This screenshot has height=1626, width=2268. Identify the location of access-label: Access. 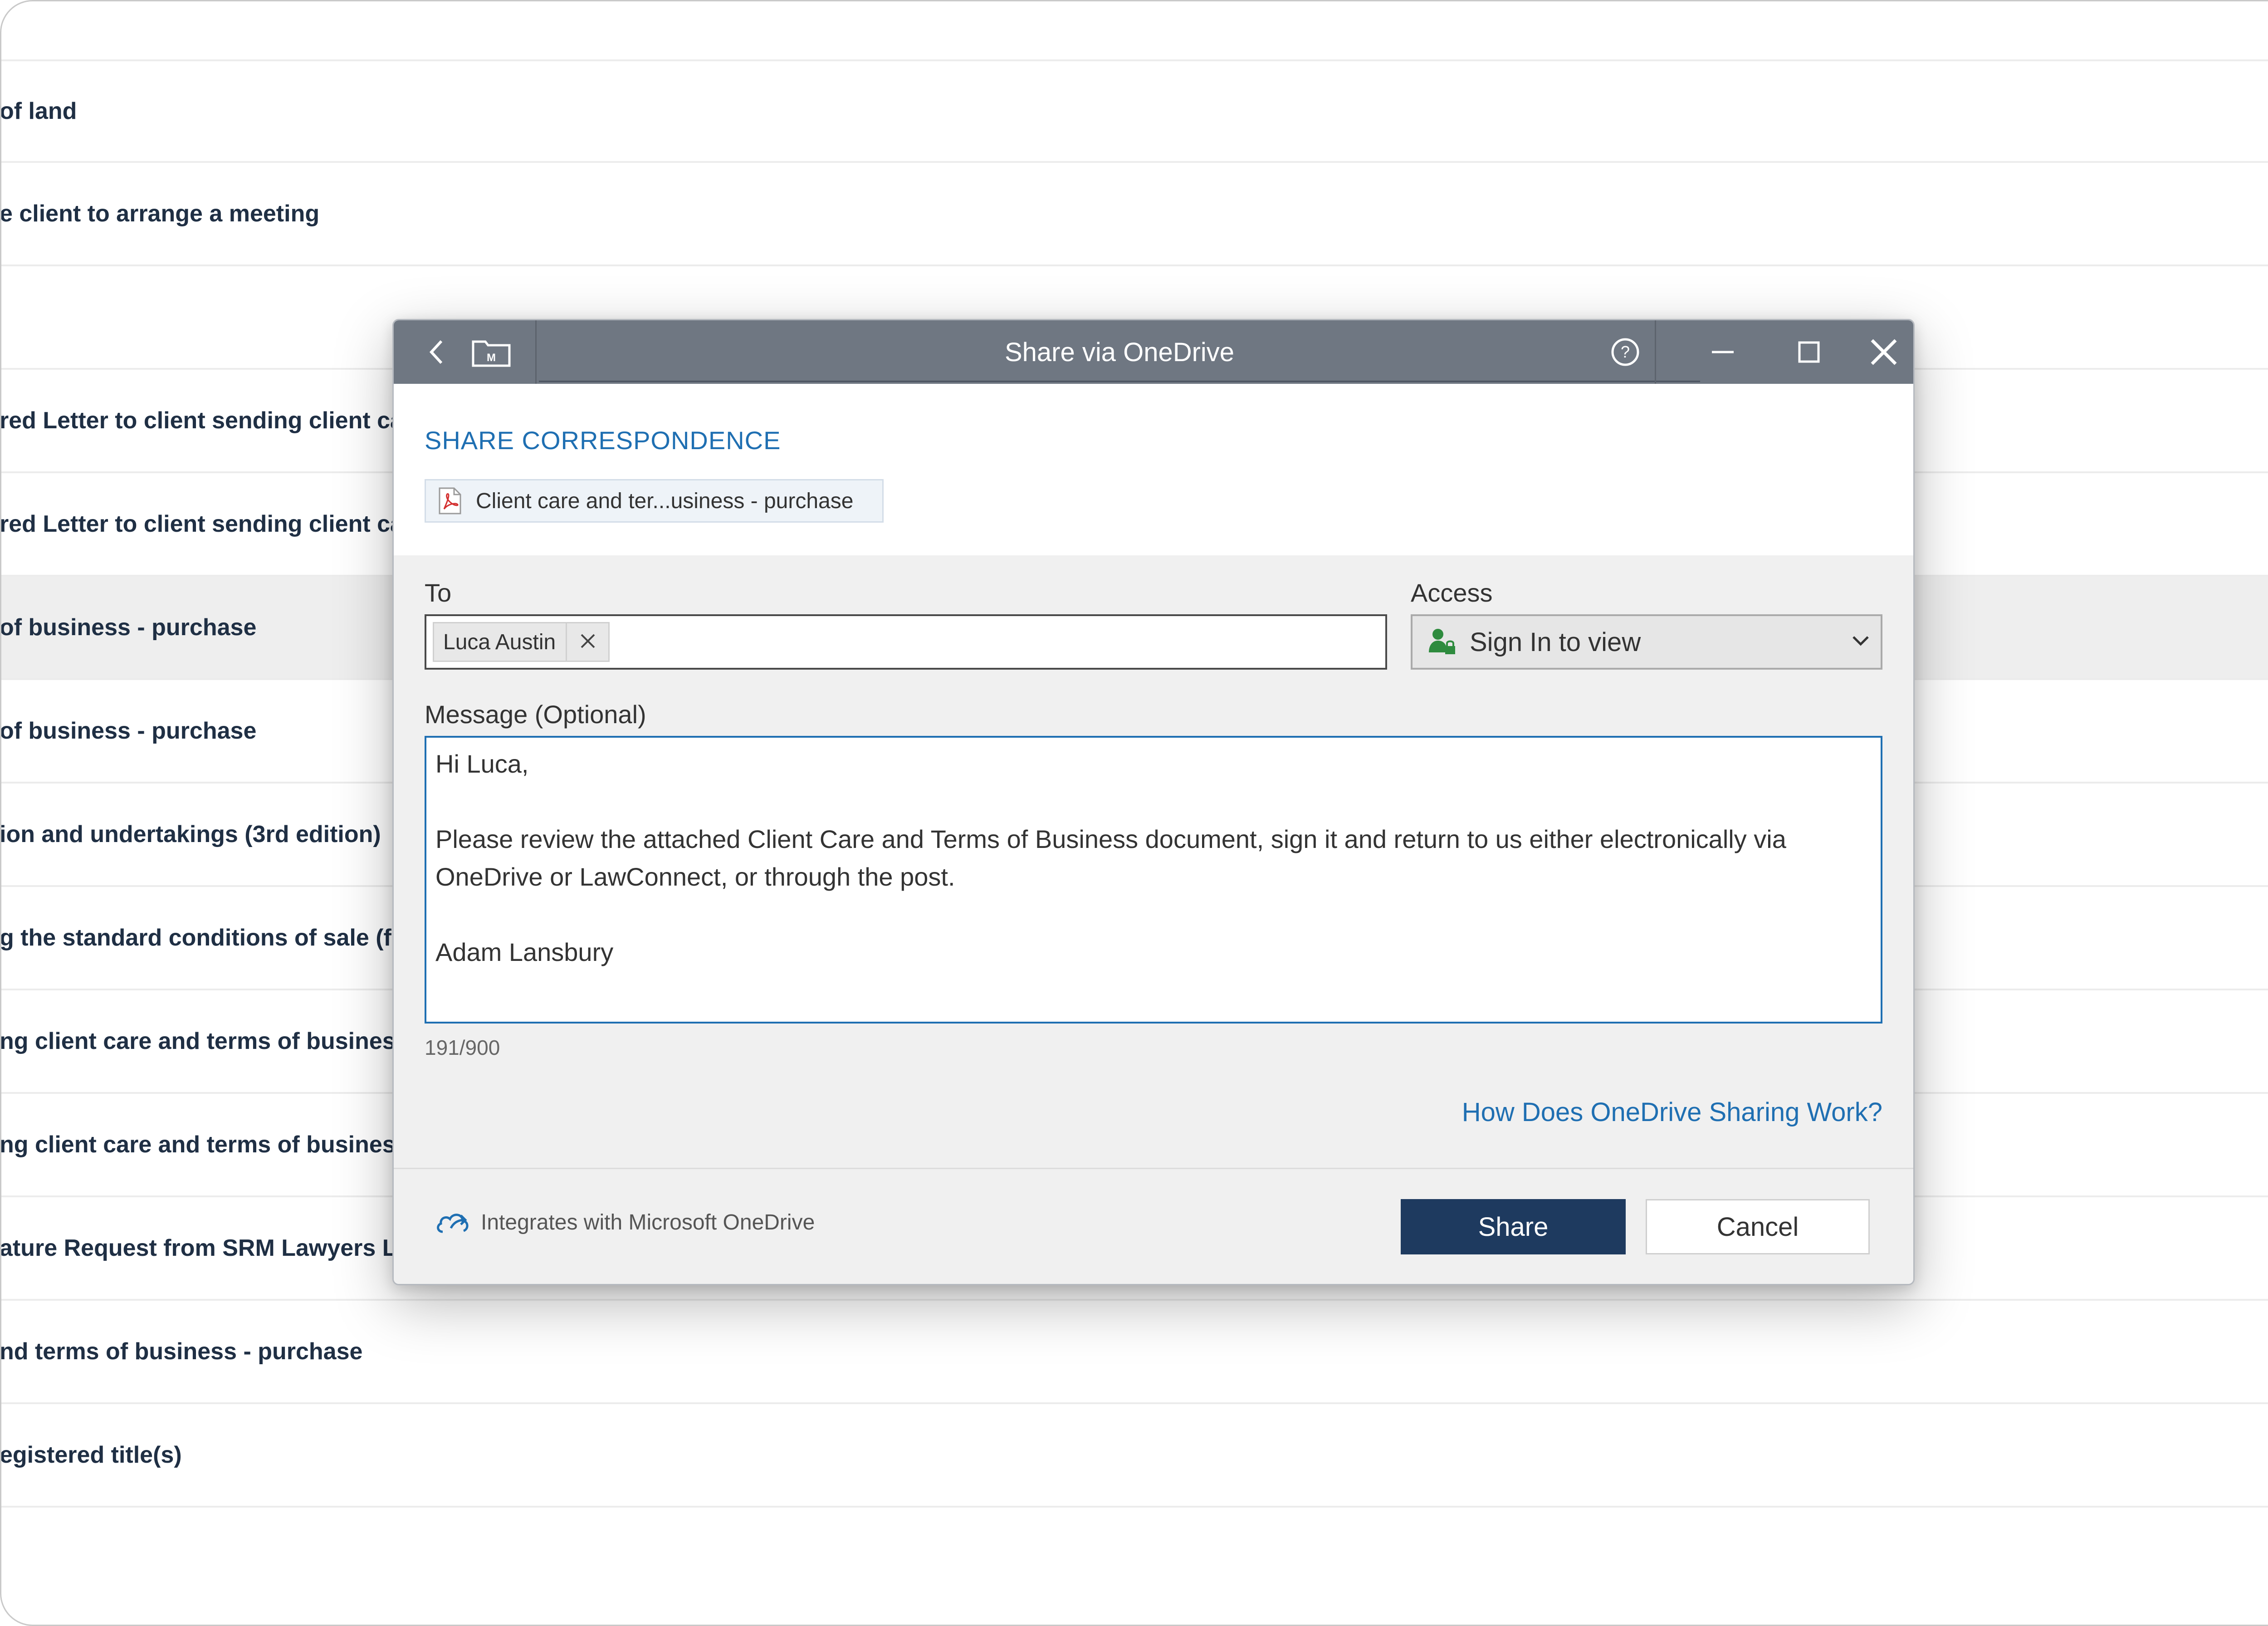
(1452, 592).